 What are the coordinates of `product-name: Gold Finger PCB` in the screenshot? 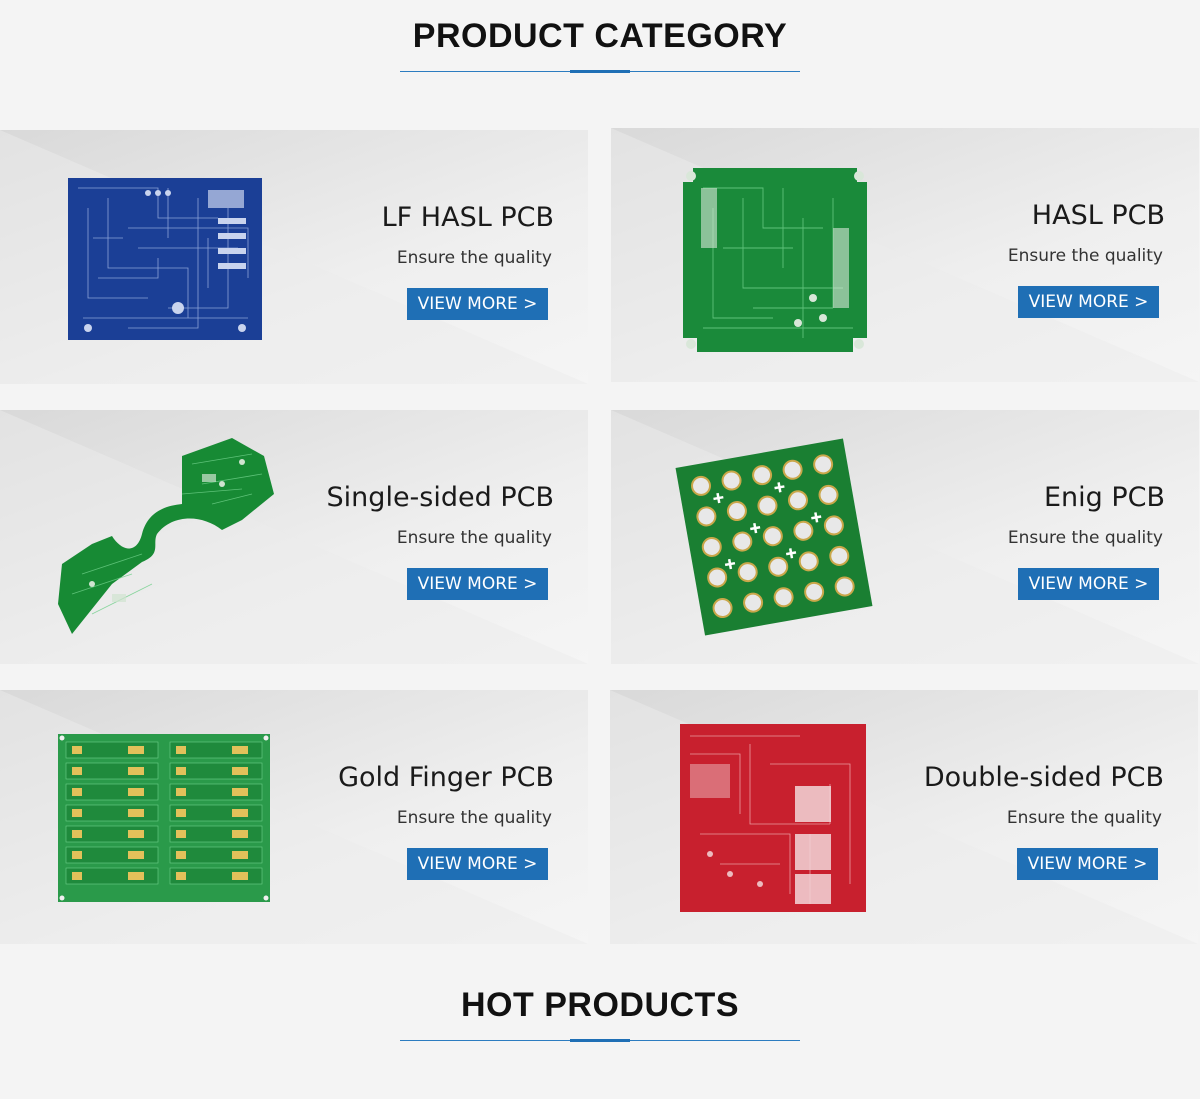 It's located at (446, 777).